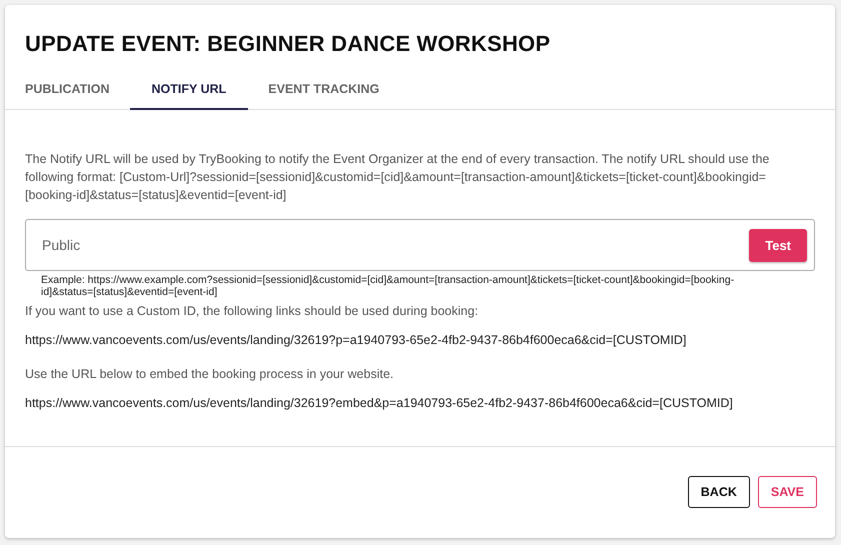 The image size is (841, 545). What do you see at coordinates (67, 91) in the screenshot?
I see `tab: PUBLICATION` at bounding box center [67, 91].